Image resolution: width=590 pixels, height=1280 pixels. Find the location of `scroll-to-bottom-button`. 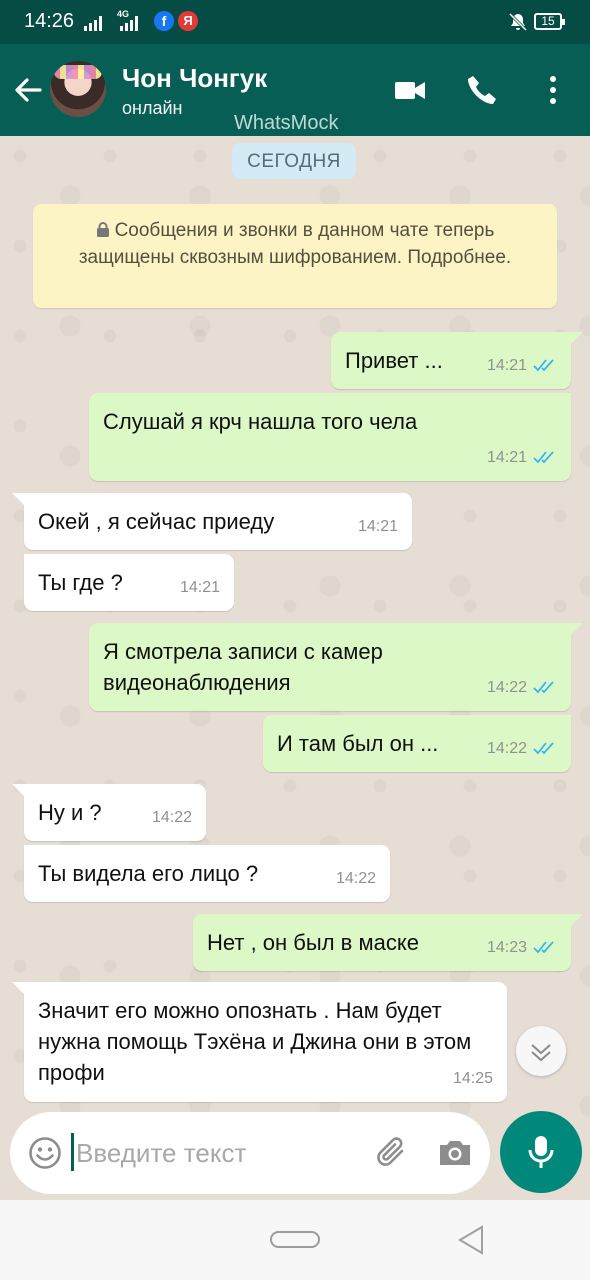

scroll-to-bottom-button is located at coordinates (541, 1051).